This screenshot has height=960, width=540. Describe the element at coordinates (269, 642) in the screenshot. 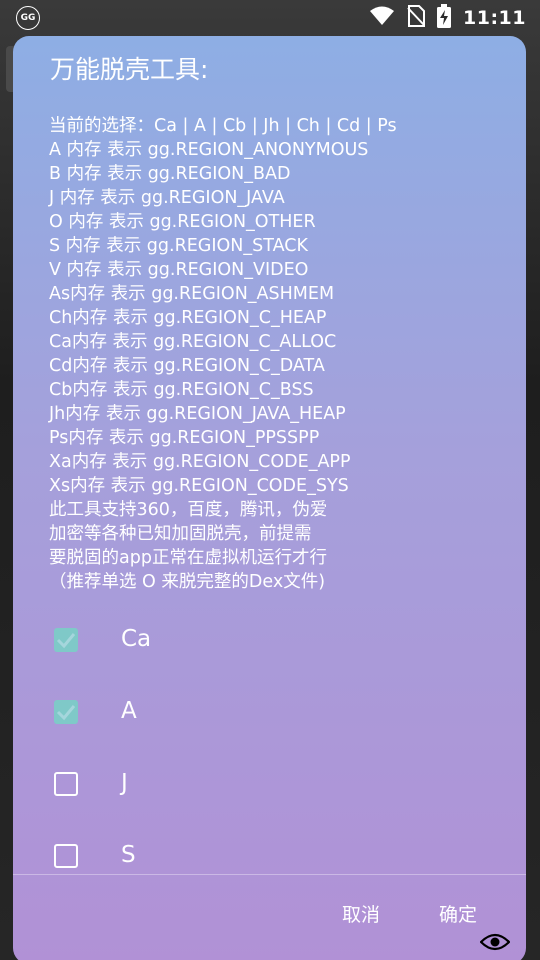

I see `checkbox-row-ca: Ca` at that location.